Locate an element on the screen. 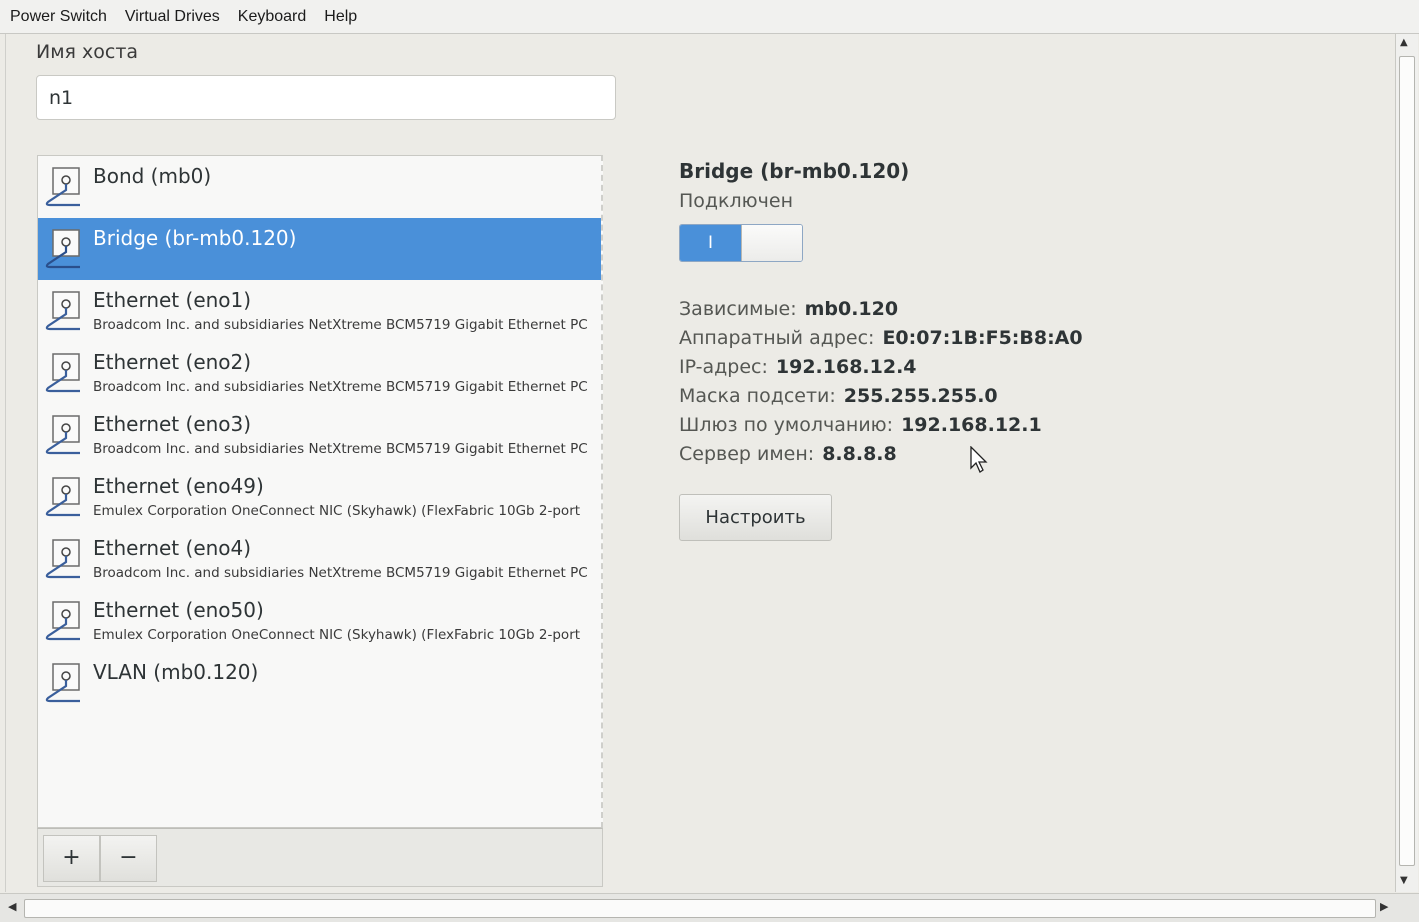  configure-button: Настроить is located at coordinates (755, 517).